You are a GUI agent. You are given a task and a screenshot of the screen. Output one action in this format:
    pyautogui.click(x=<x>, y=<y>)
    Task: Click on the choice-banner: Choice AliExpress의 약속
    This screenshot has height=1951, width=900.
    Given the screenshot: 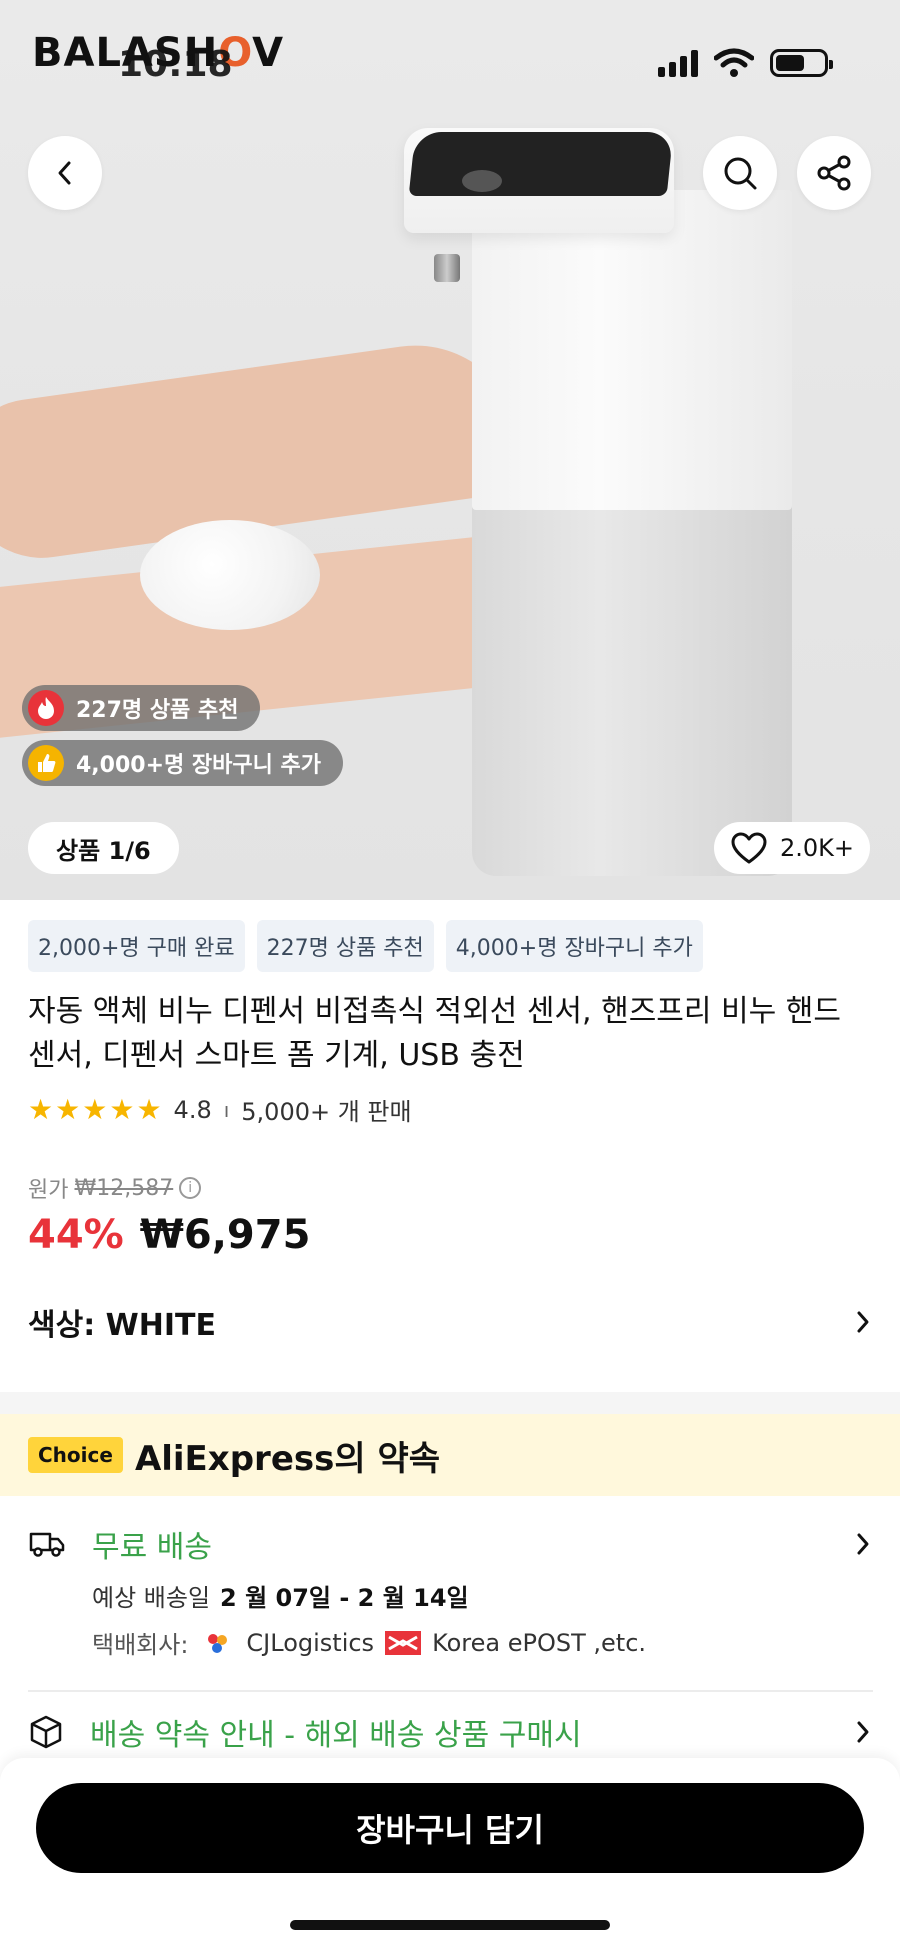 What is the action you would take?
    pyautogui.click(x=450, y=1455)
    